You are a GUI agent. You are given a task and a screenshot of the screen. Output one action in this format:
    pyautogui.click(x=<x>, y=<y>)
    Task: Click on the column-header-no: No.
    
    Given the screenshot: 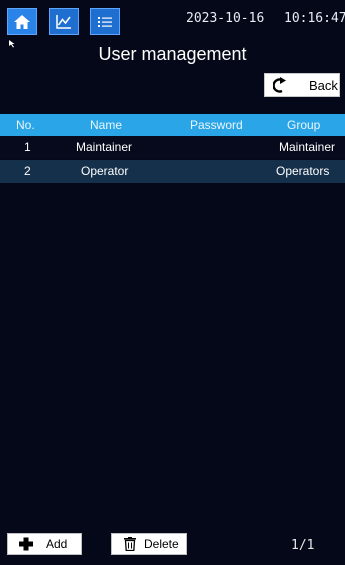 What is the action you would take?
    pyautogui.click(x=25, y=125)
    